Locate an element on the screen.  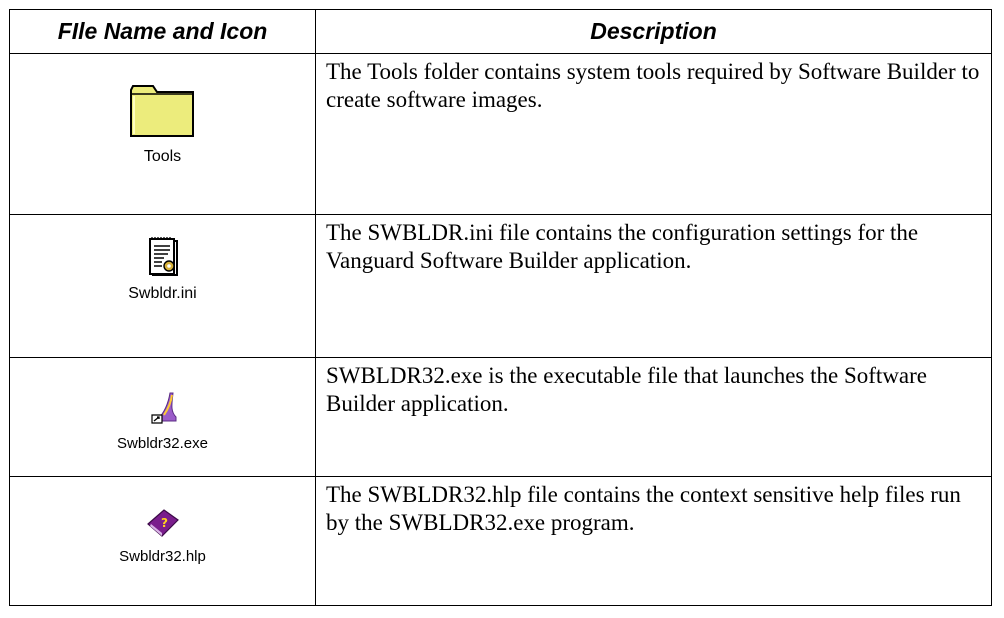
help-book-icon: ? is located at coordinates (163, 523).